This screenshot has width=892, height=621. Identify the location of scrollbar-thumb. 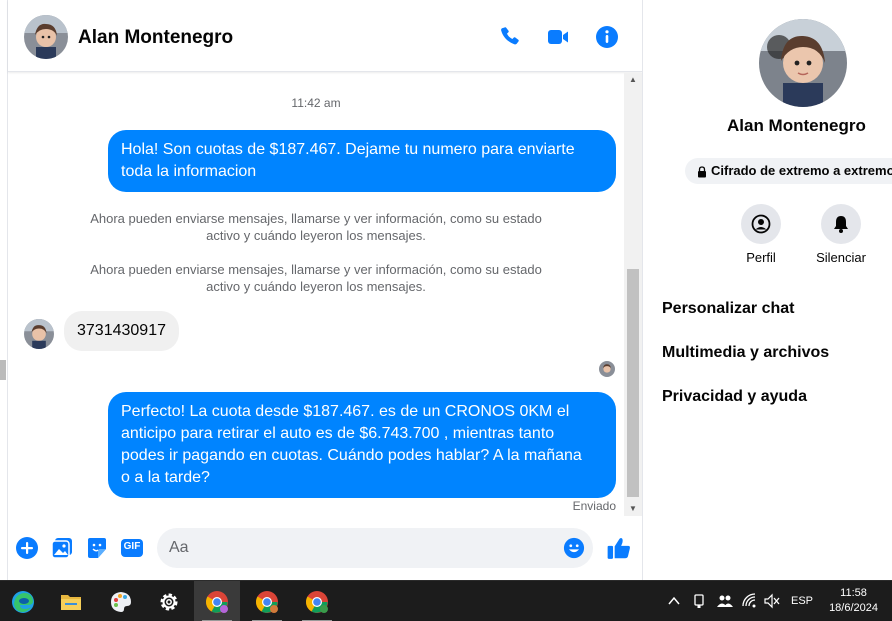
(633, 383).